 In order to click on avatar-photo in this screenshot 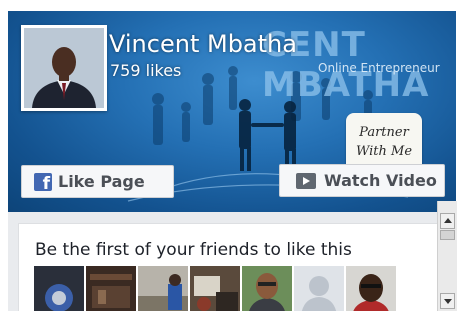, I will do `click(64, 68)`.